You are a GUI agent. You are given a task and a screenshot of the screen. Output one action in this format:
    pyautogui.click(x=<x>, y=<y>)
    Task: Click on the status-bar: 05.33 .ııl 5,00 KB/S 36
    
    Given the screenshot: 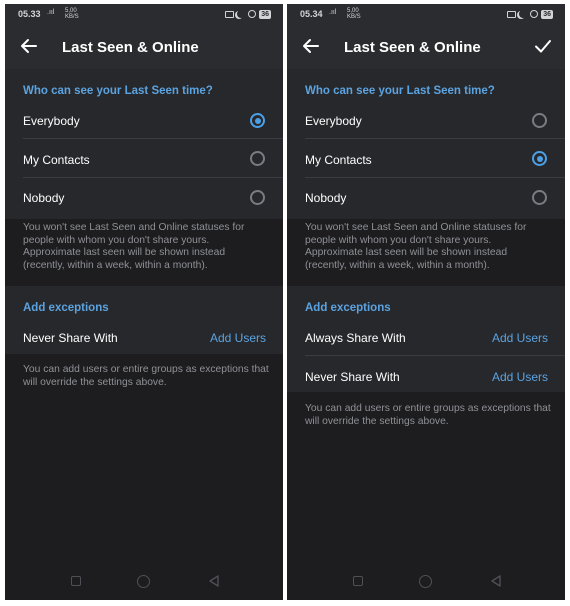 What is the action you would take?
    pyautogui.click(x=144, y=15)
    